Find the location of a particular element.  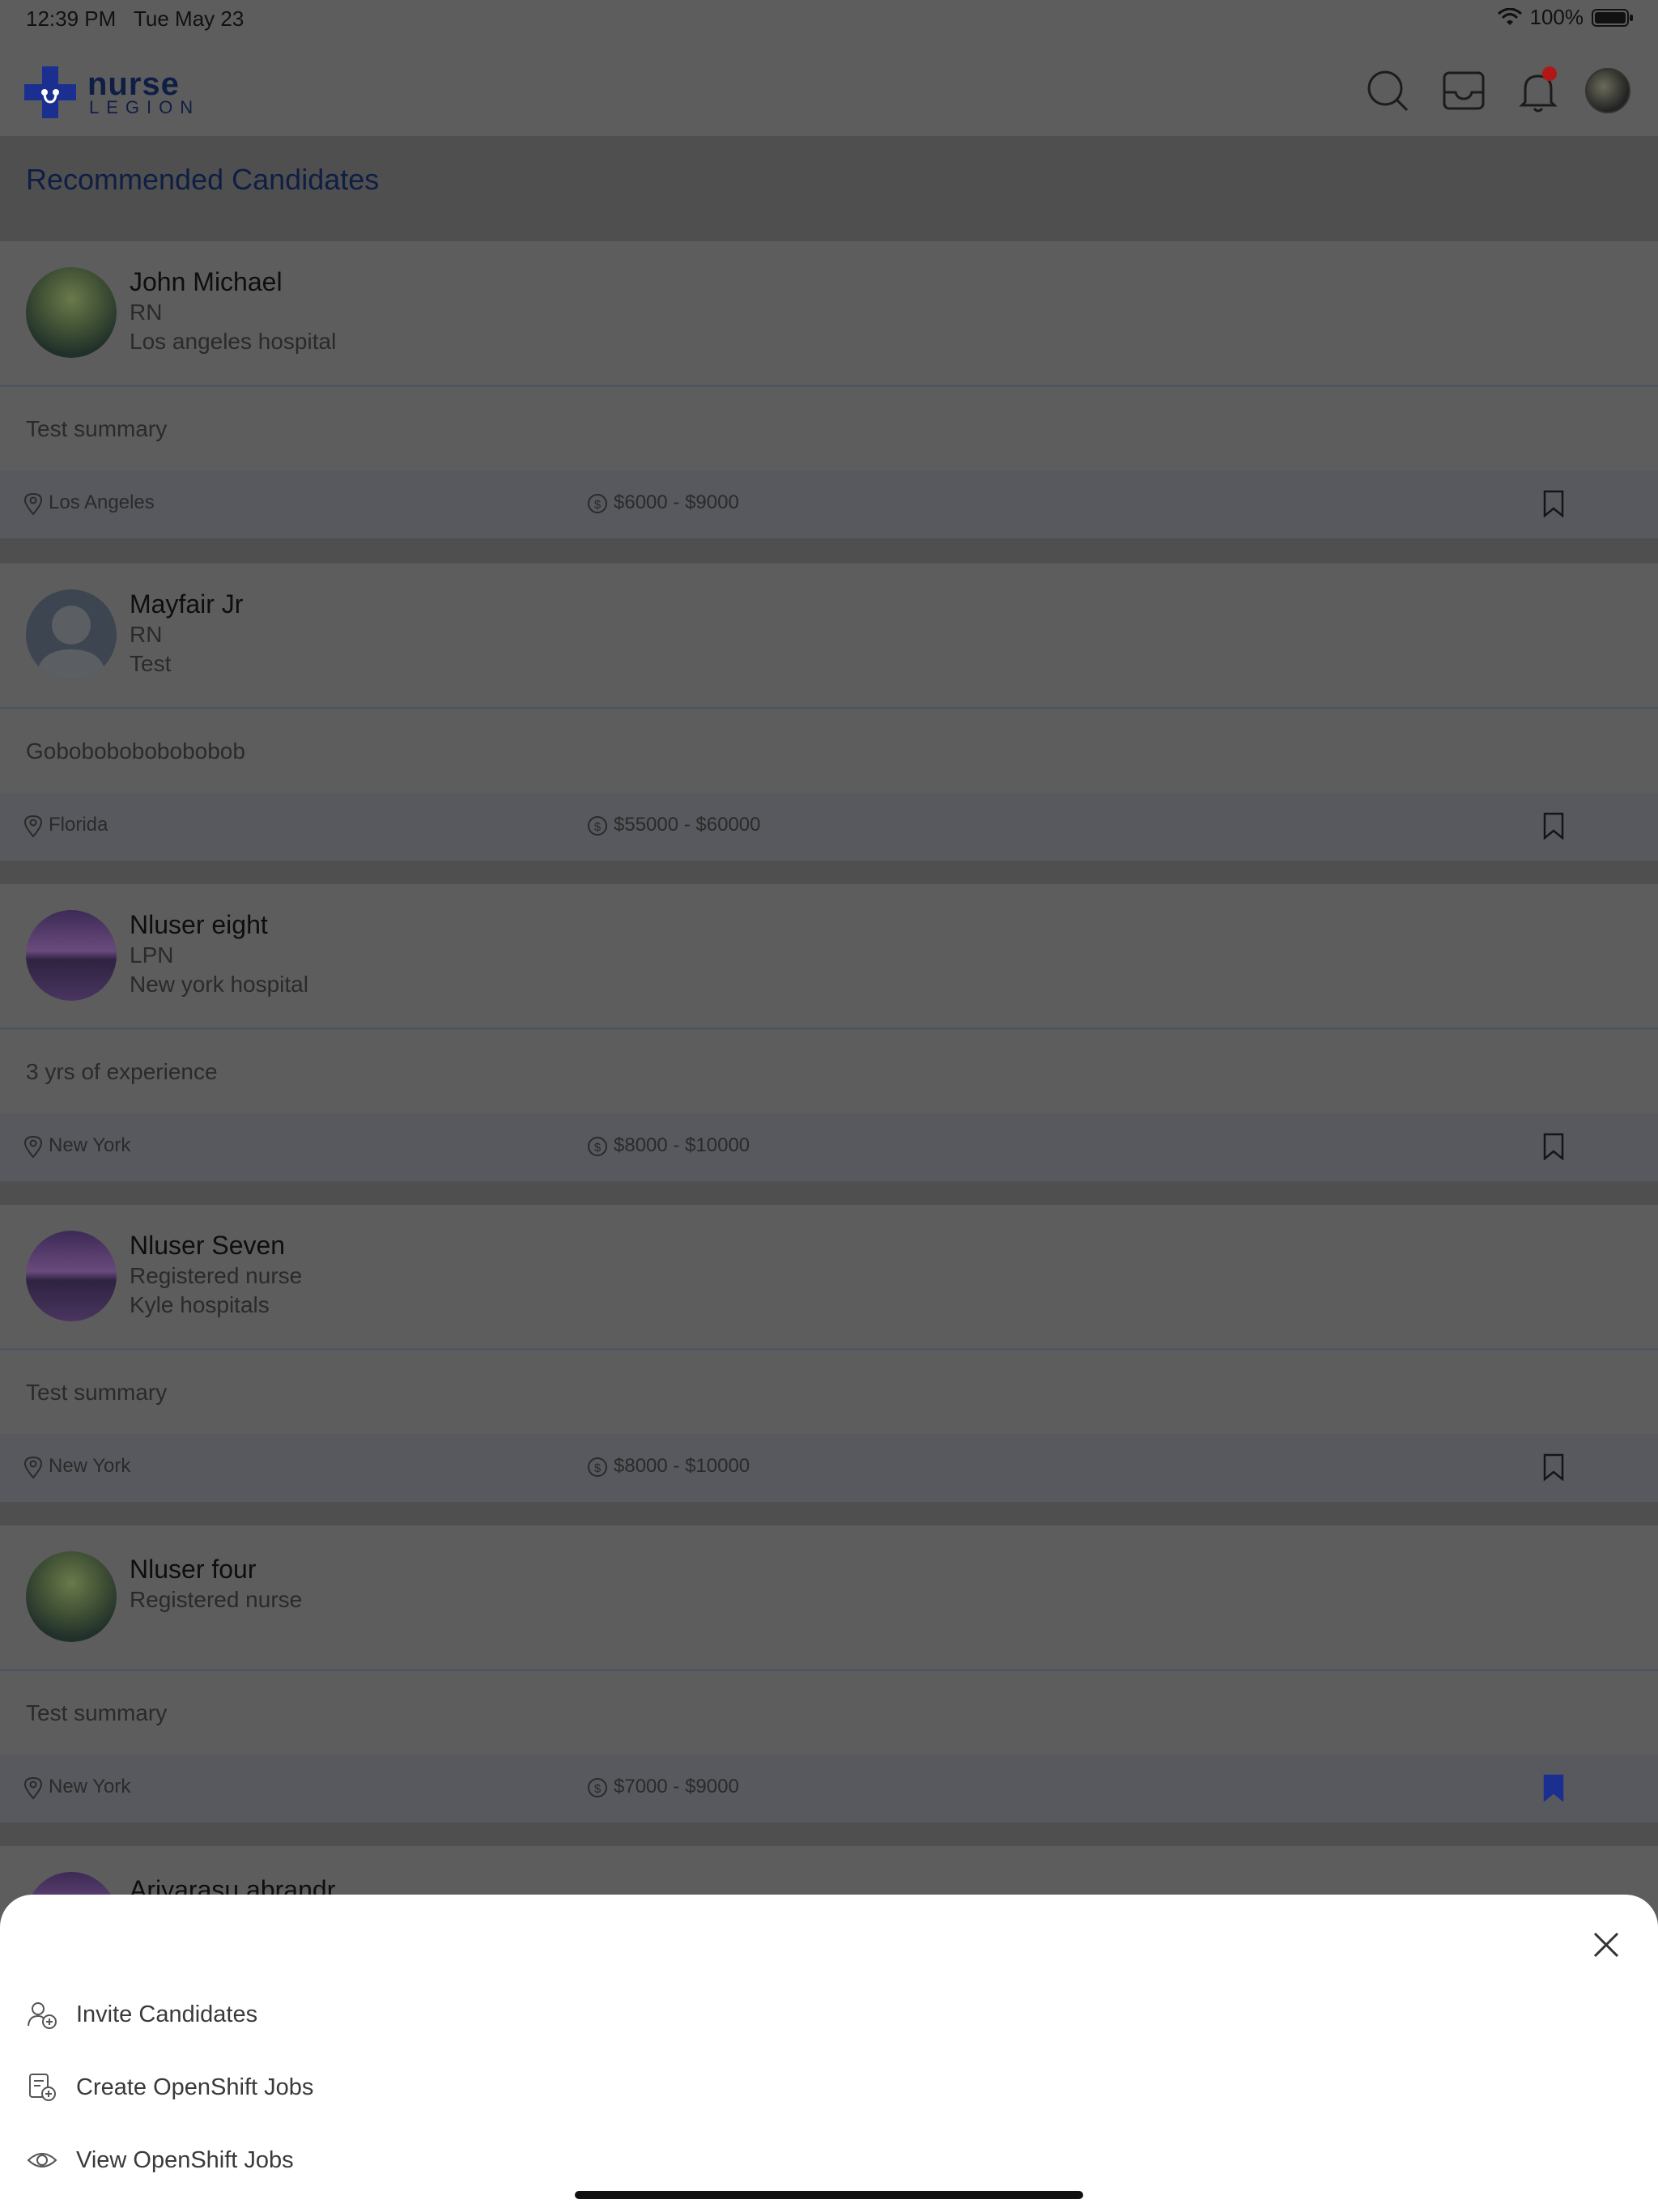

notification-dot is located at coordinates (1549, 74).